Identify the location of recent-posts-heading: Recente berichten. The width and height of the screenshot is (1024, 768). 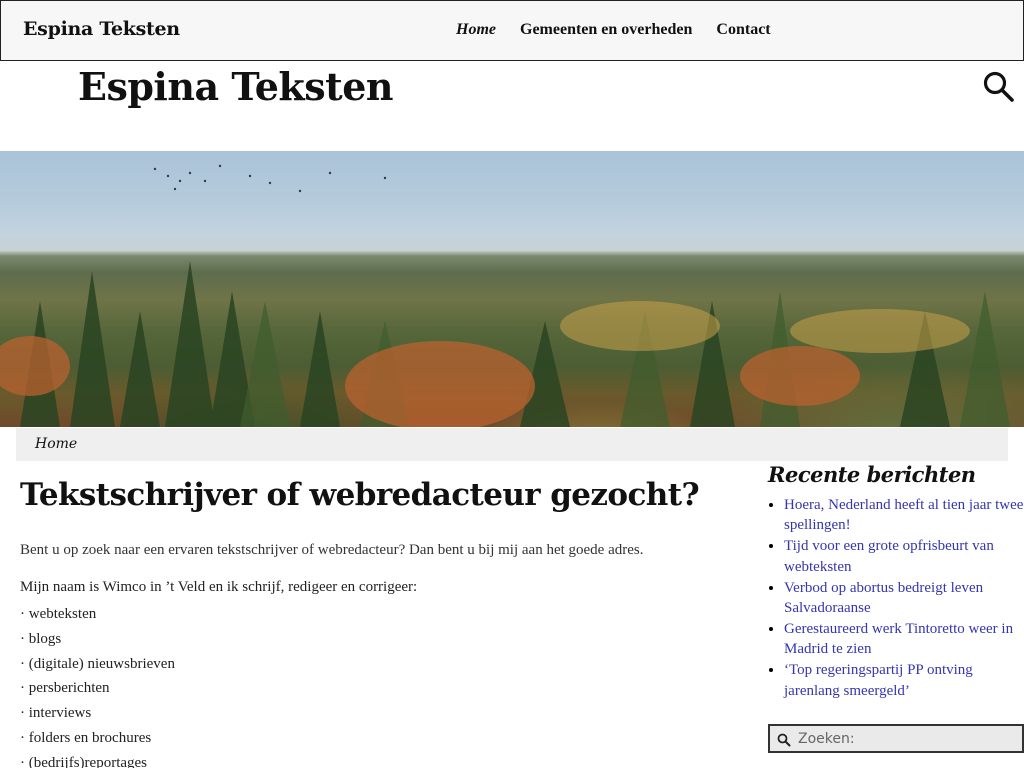
(872, 474).